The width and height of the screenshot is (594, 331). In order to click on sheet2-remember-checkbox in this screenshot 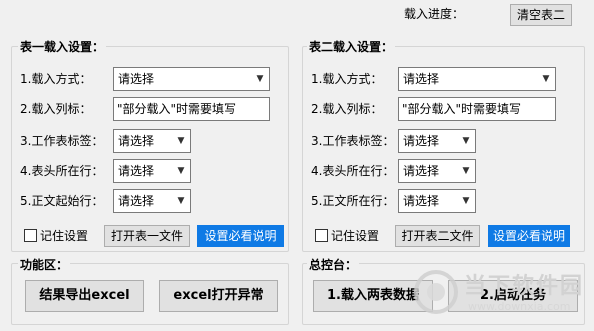, I will do `click(321, 235)`.